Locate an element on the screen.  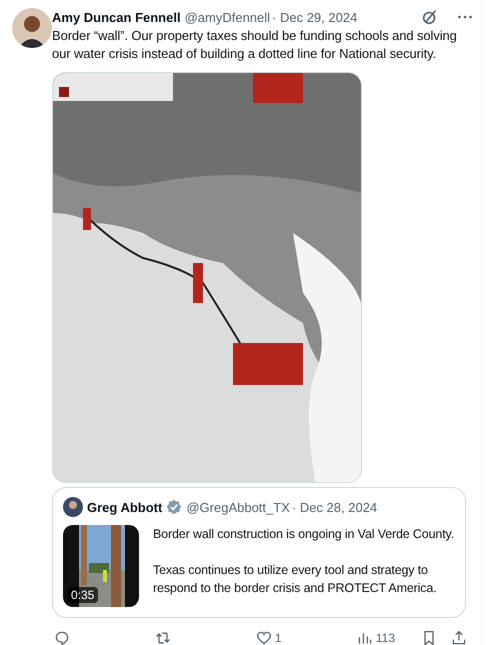
speech-bubble-icon is located at coordinates (62, 637).